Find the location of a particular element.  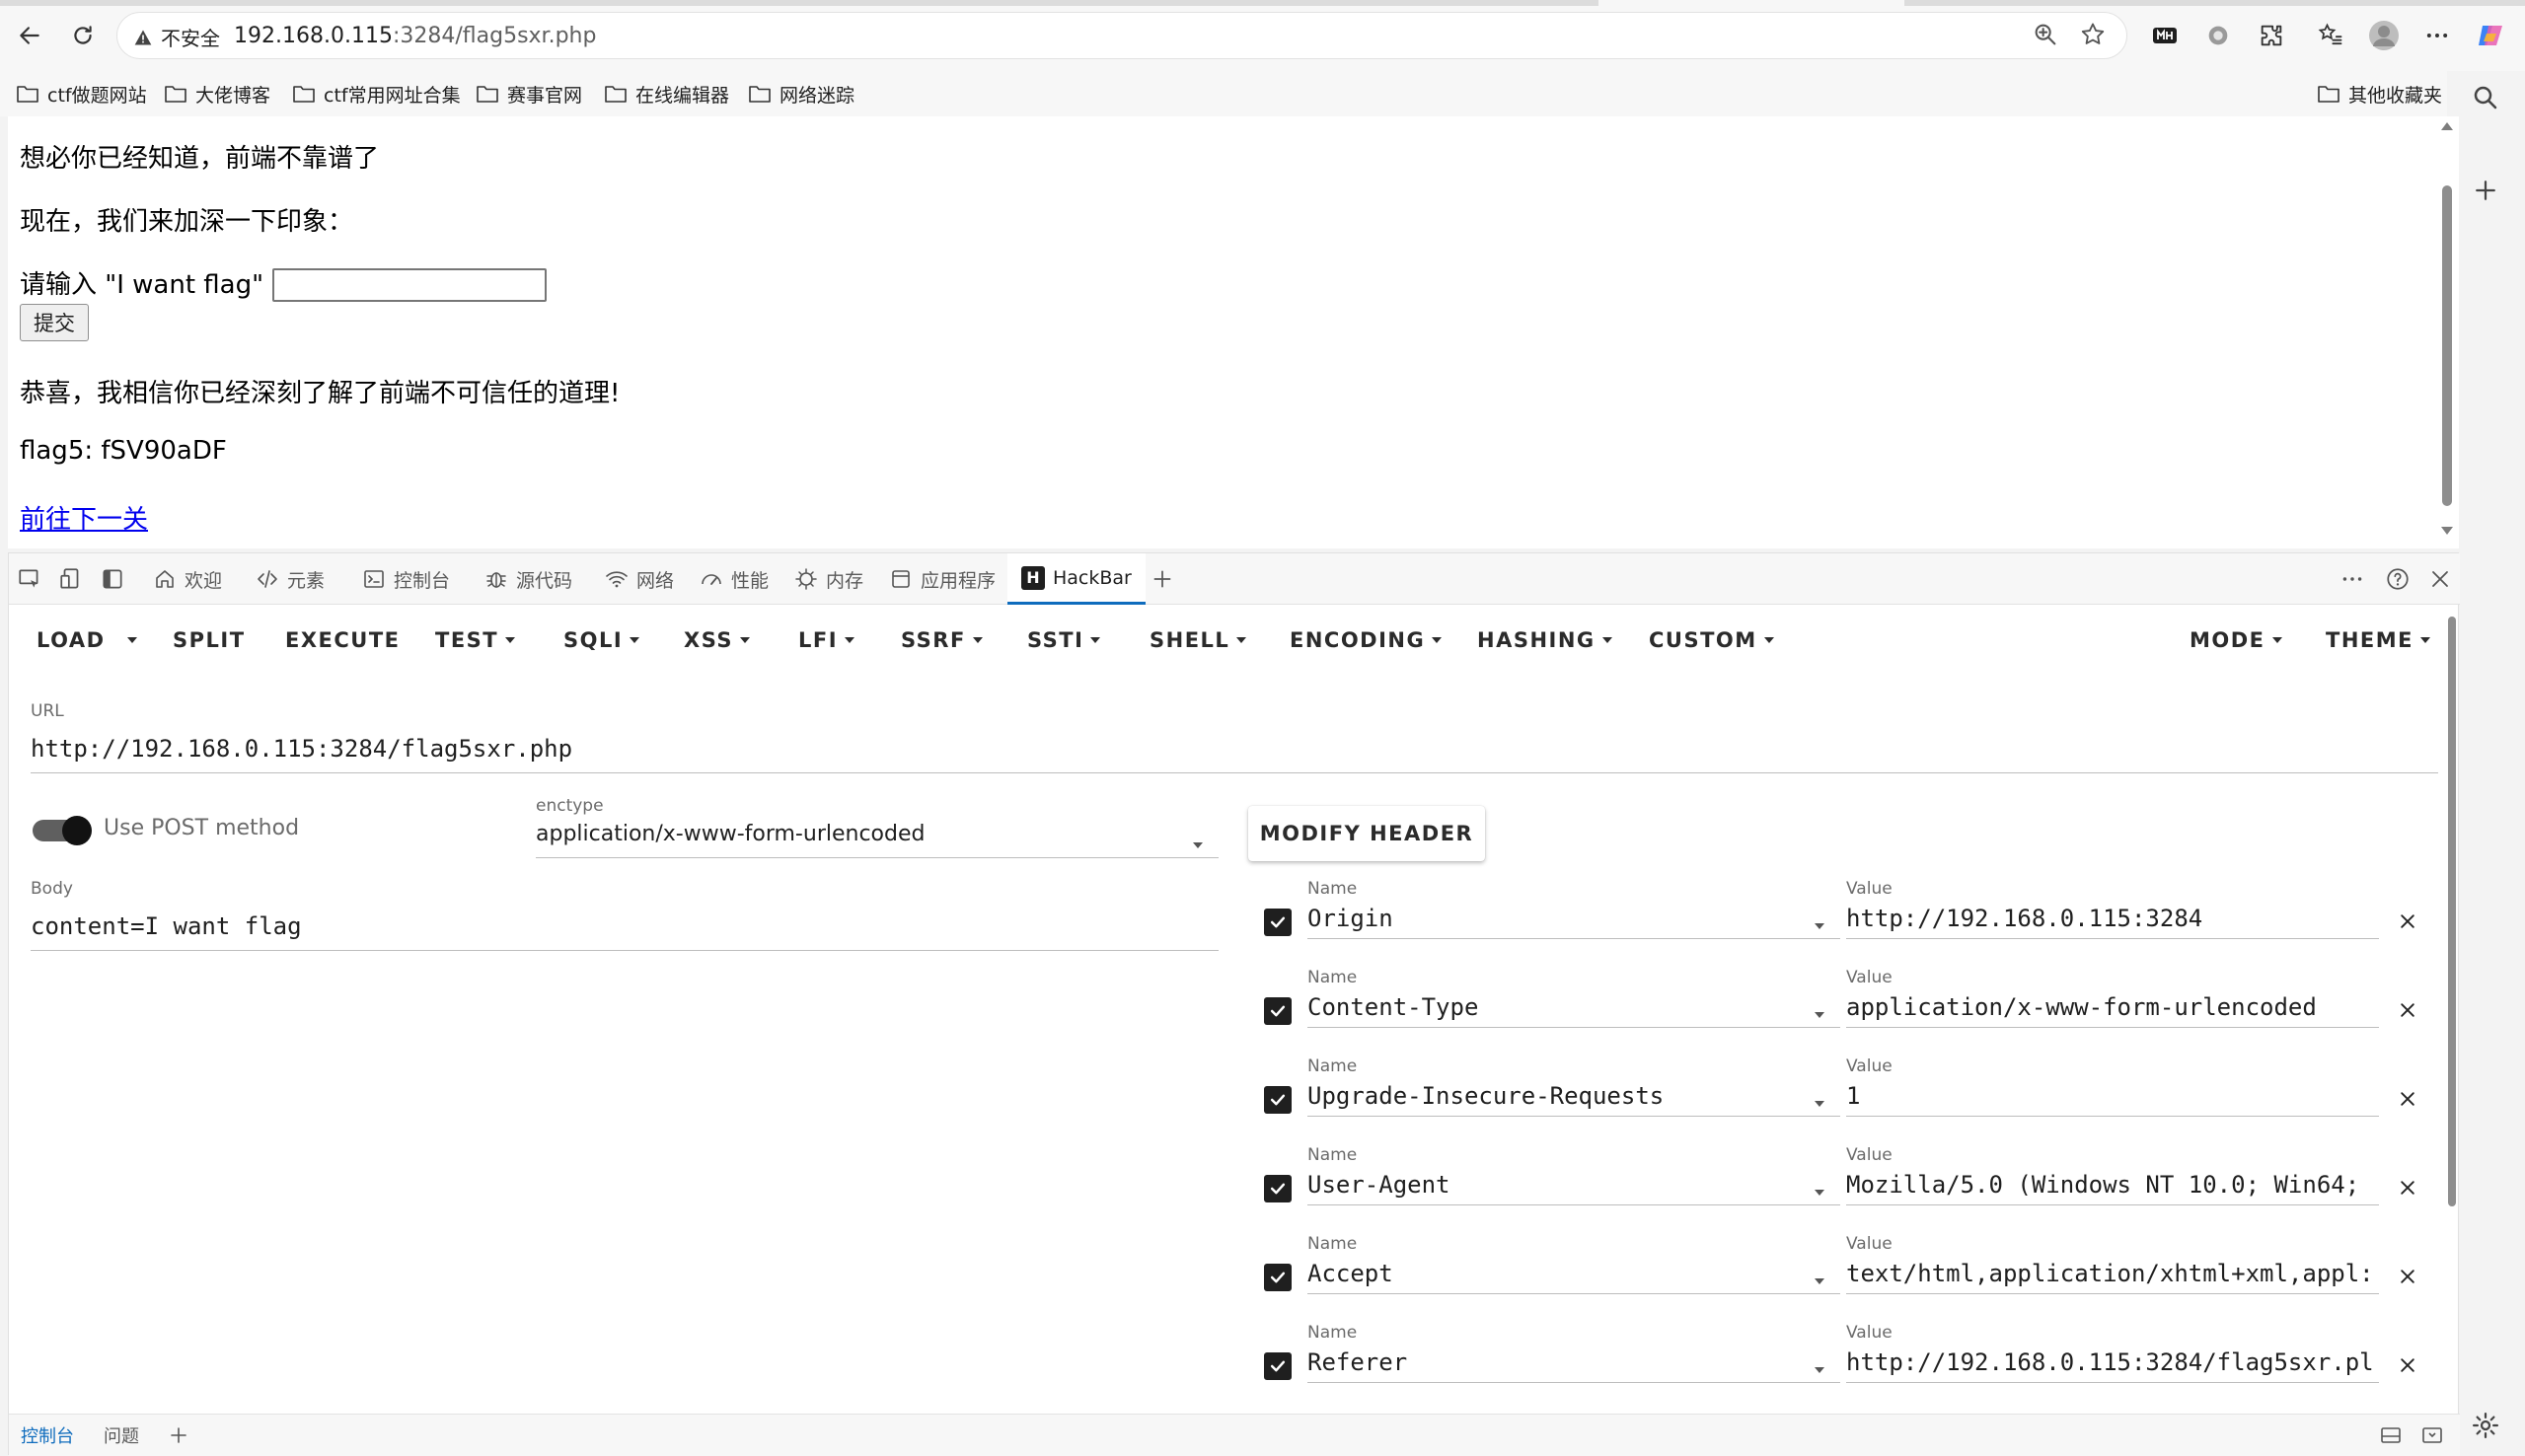

sidebar-add-icon is located at coordinates (2485, 190).